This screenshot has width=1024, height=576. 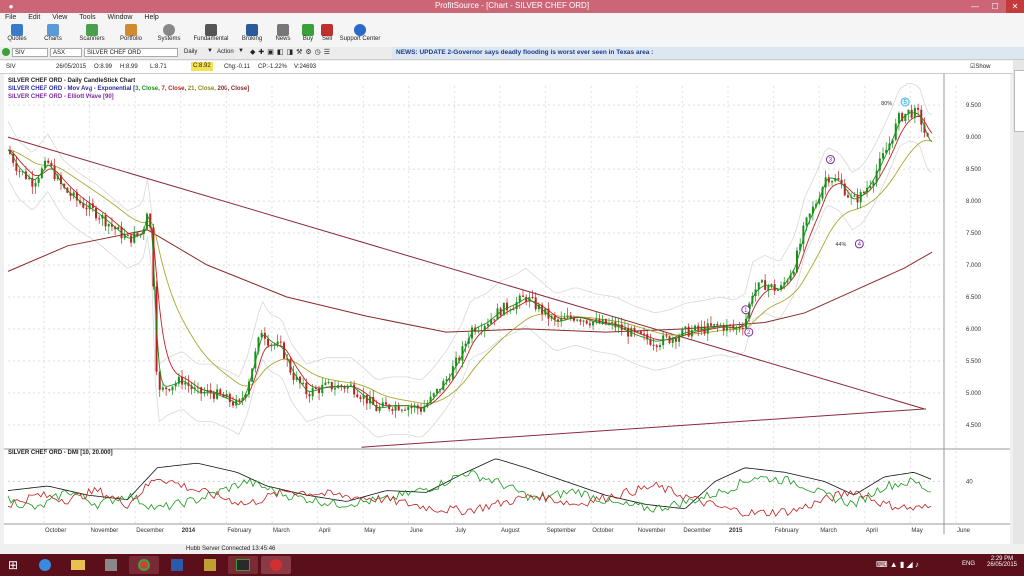 I want to click on menu-tools: Tools, so click(x=87, y=18).